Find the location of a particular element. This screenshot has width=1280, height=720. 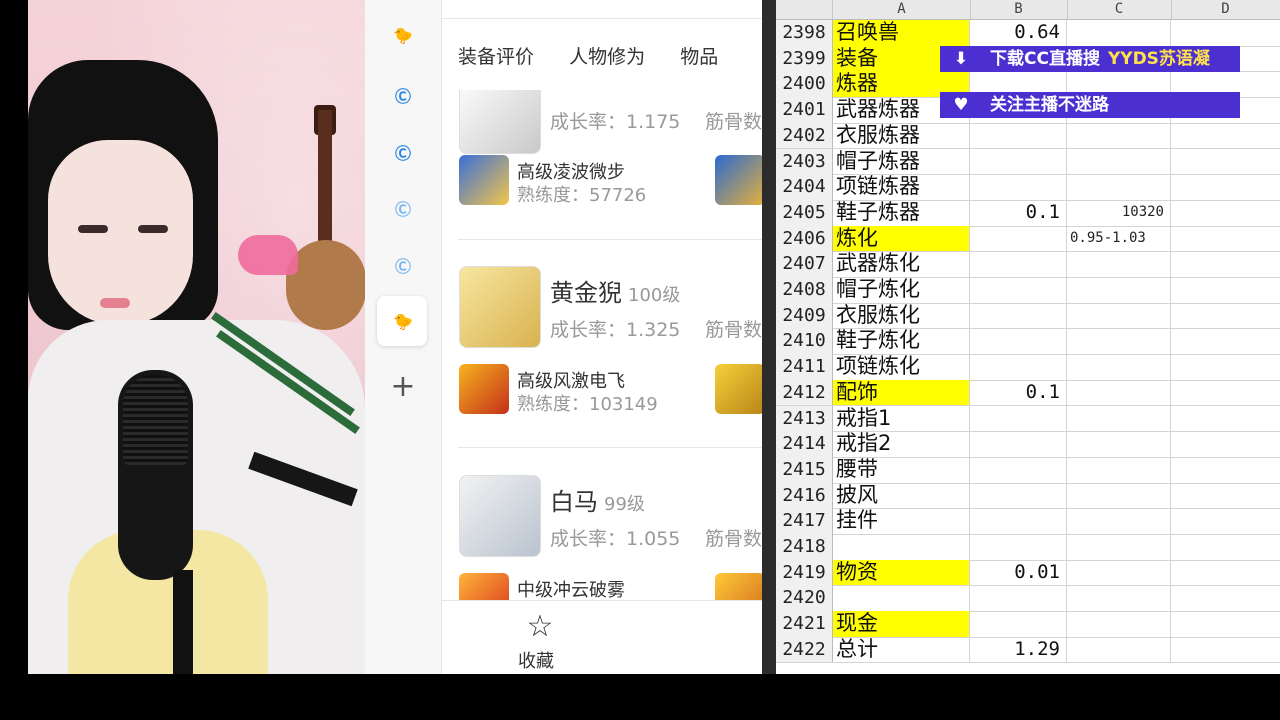

row-number: 2416 is located at coordinates (804, 495).